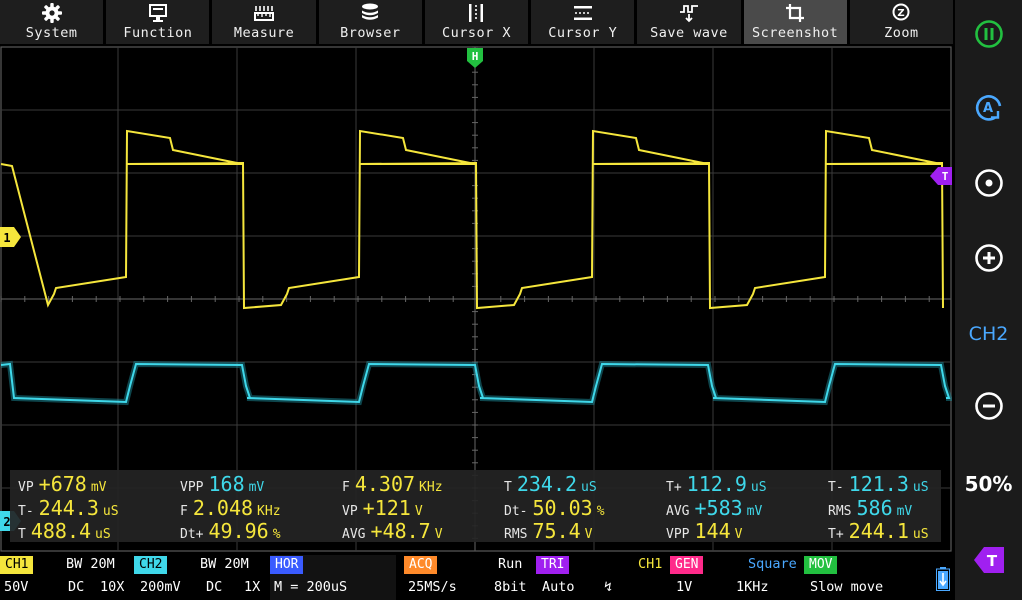 This screenshot has height=600, width=1022. I want to click on center-icon, so click(988, 183).